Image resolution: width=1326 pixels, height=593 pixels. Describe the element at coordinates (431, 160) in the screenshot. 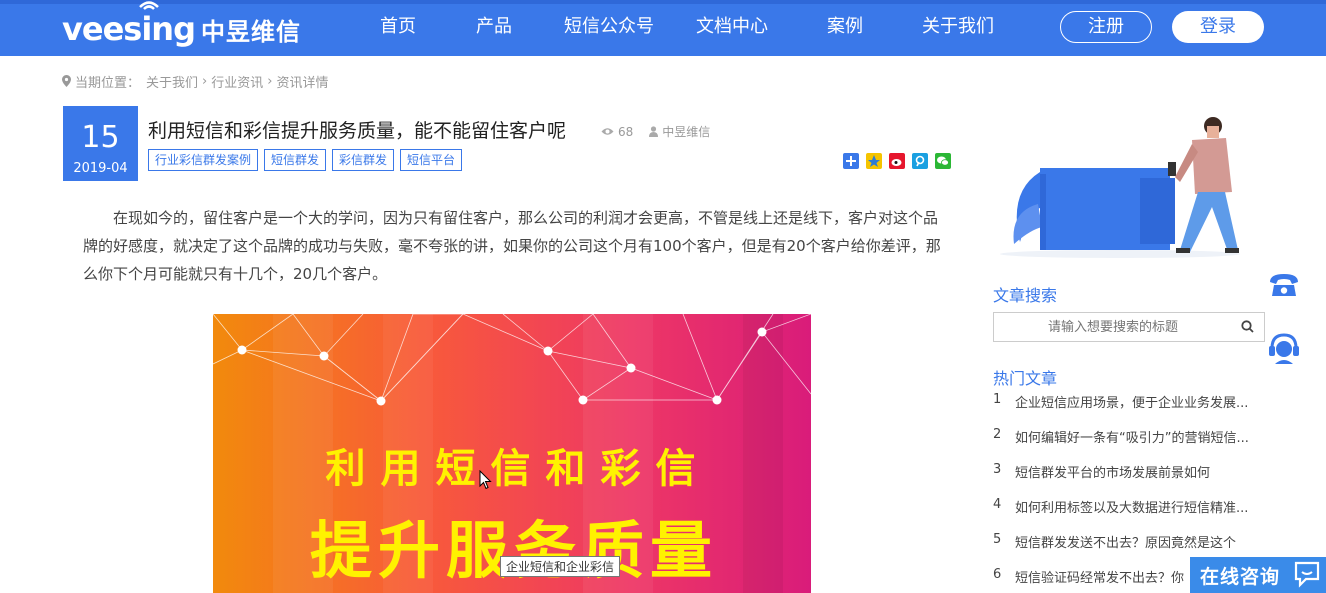

I see `tag-item: 短信平台` at that location.